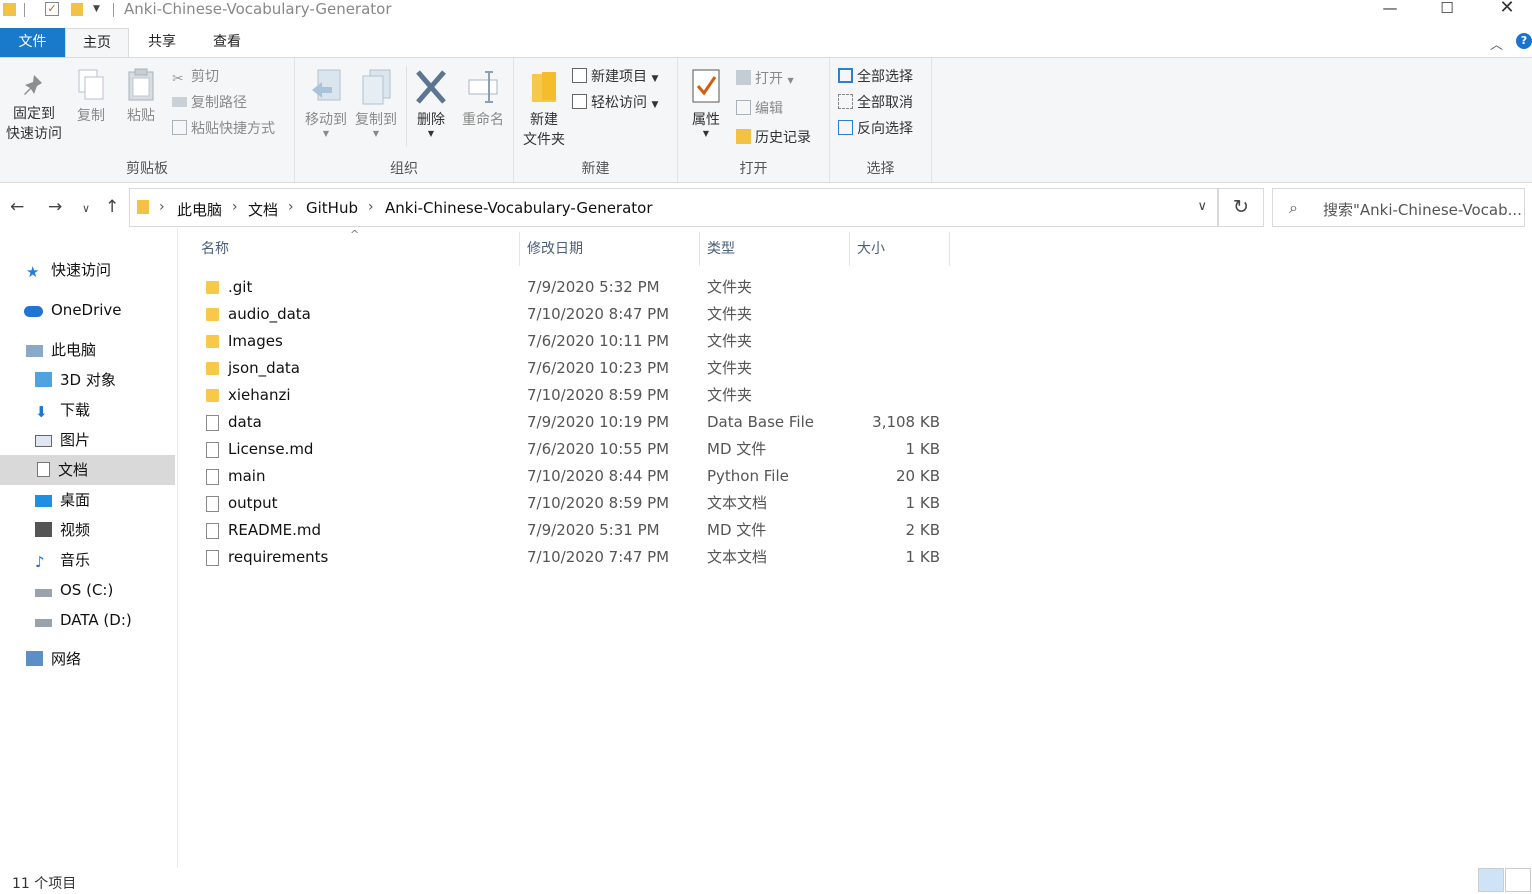  I want to click on breadcrumb-documents: 文档, so click(263, 209).